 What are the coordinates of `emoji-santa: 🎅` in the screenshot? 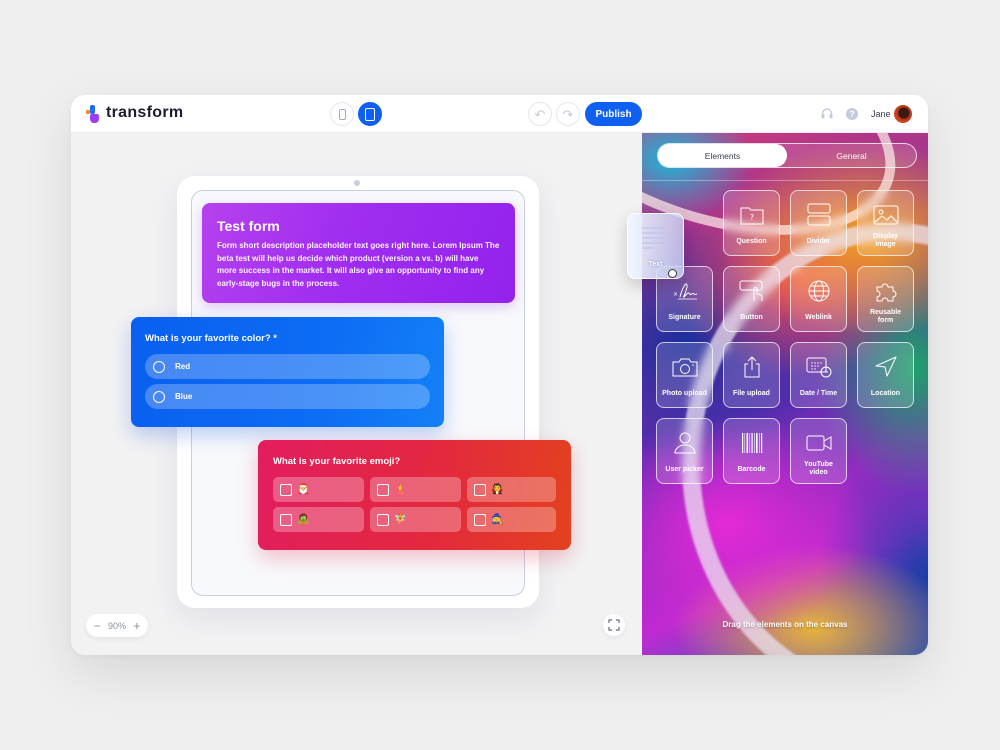 It's located at (303, 489).